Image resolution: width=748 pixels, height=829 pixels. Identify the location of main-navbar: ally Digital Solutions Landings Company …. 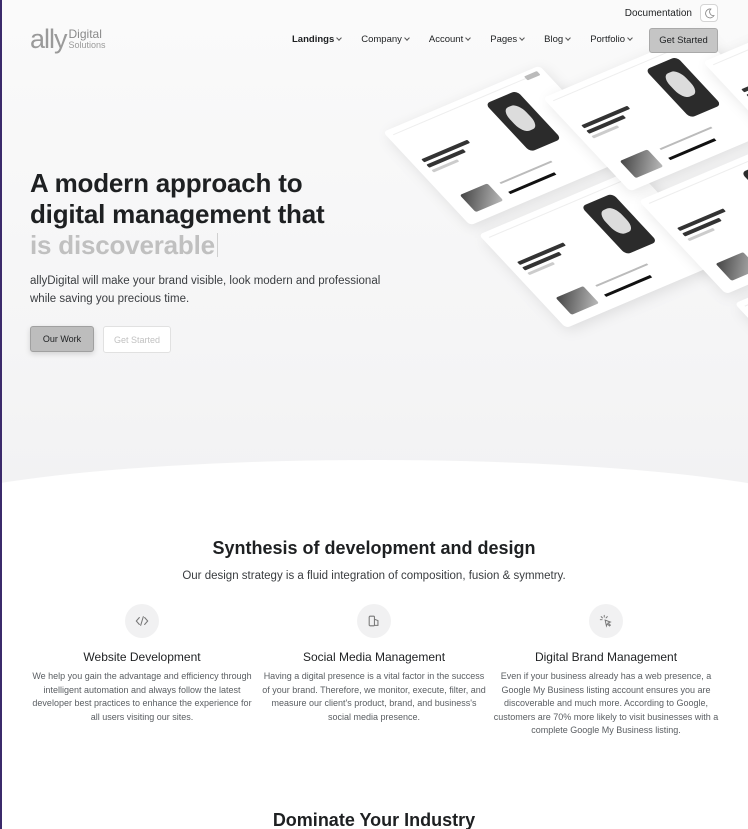
(374, 40).